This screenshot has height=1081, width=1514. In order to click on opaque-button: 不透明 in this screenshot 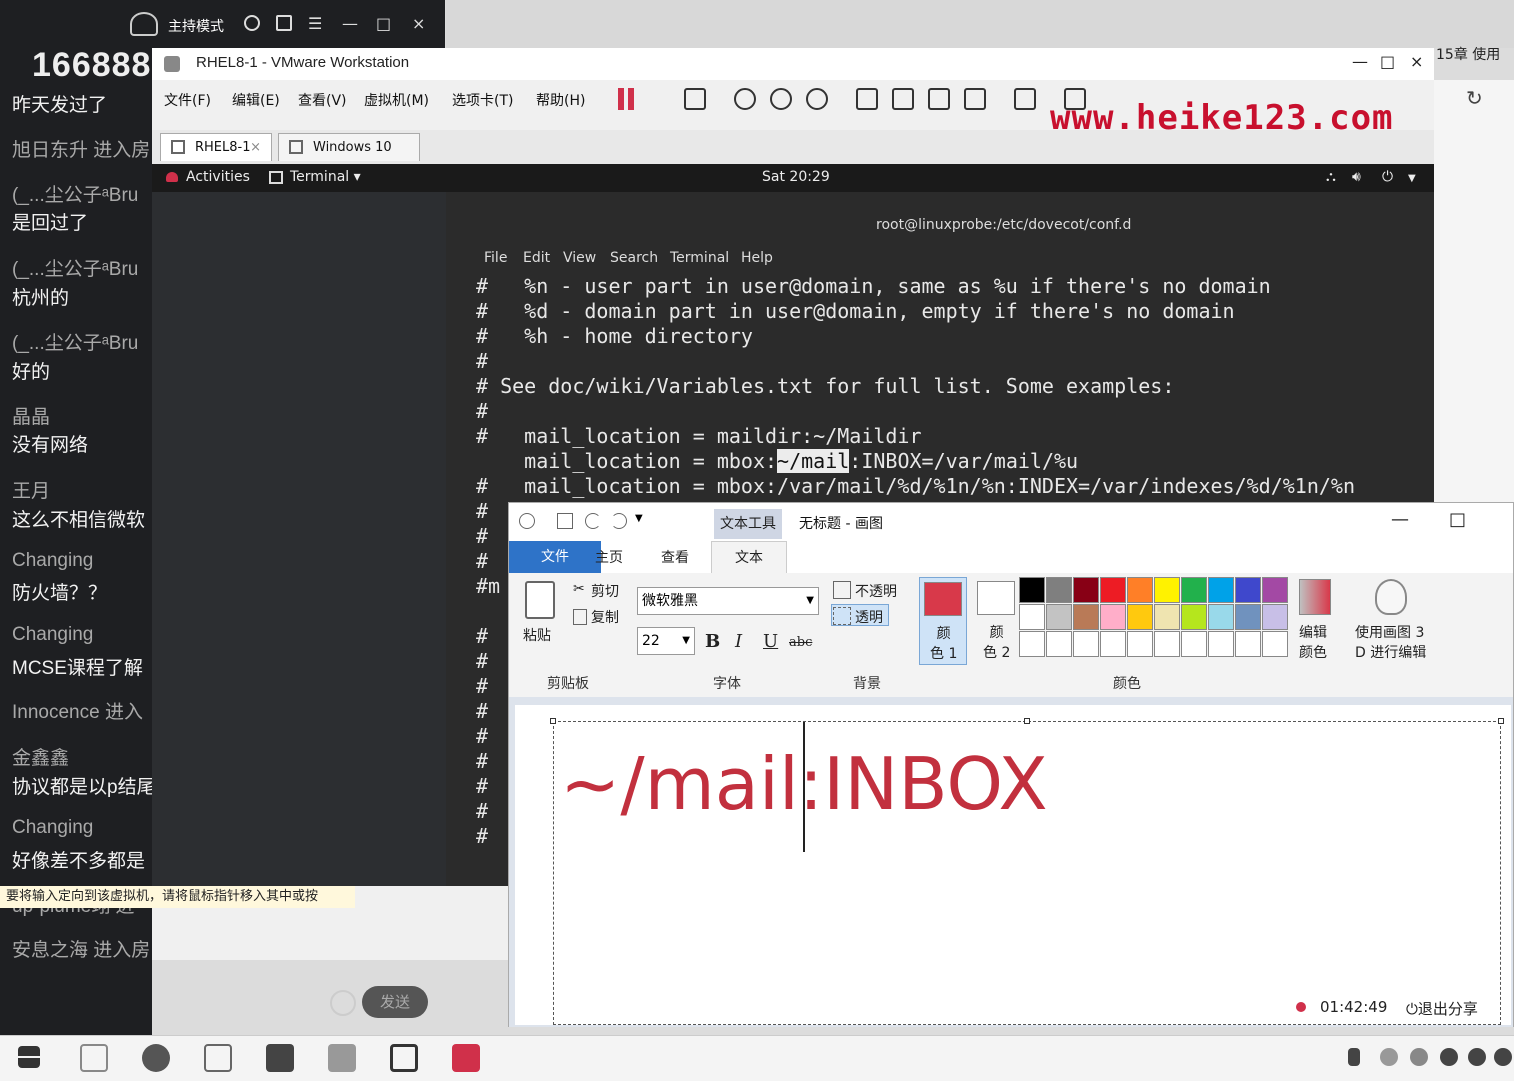, I will do `click(876, 591)`.